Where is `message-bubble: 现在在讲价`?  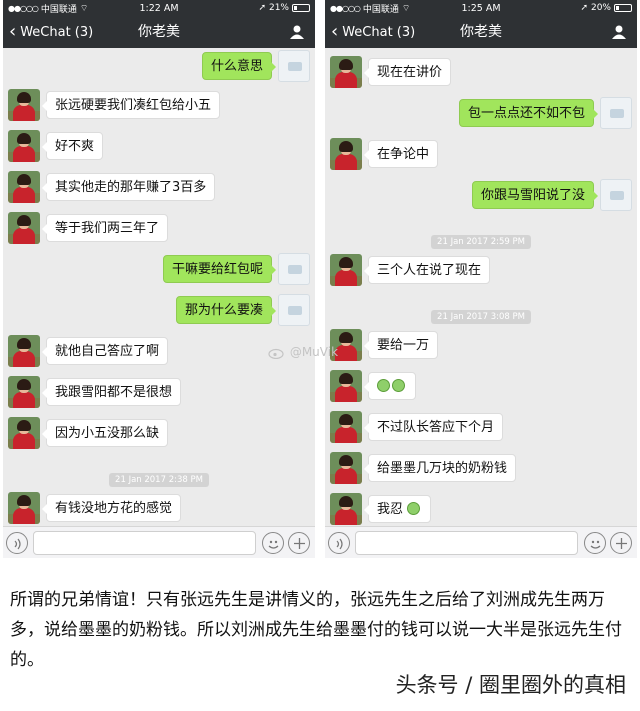
message-bubble: 现在在讲价 is located at coordinates (407, 72).